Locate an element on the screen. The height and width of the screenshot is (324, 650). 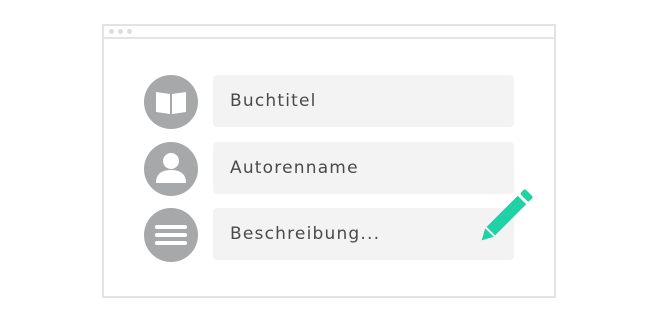
book-icon is located at coordinates (171, 102).